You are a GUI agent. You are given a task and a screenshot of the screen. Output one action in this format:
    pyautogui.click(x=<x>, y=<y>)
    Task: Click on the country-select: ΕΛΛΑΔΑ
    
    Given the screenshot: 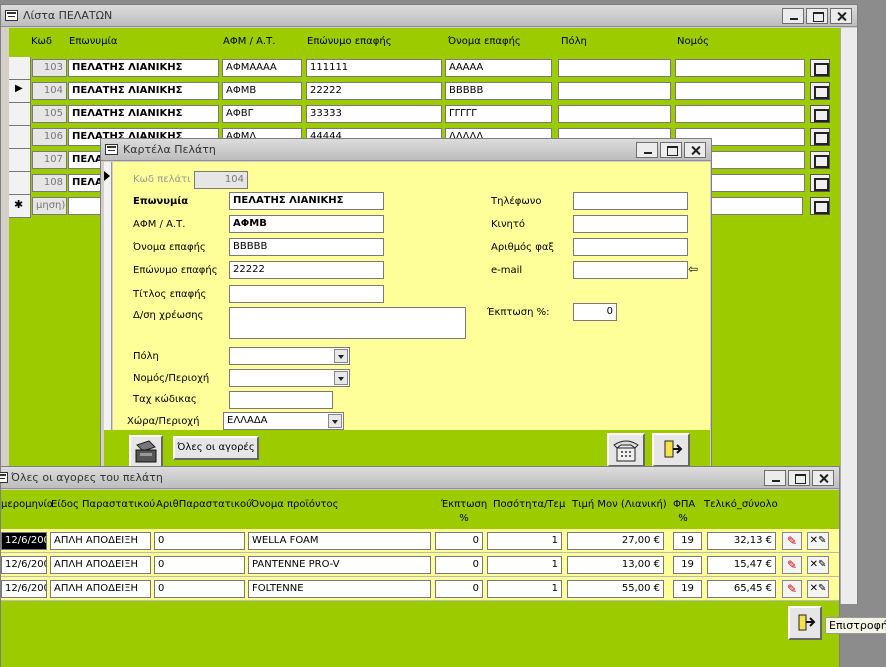 What is the action you would take?
    pyautogui.click(x=283, y=421)
    